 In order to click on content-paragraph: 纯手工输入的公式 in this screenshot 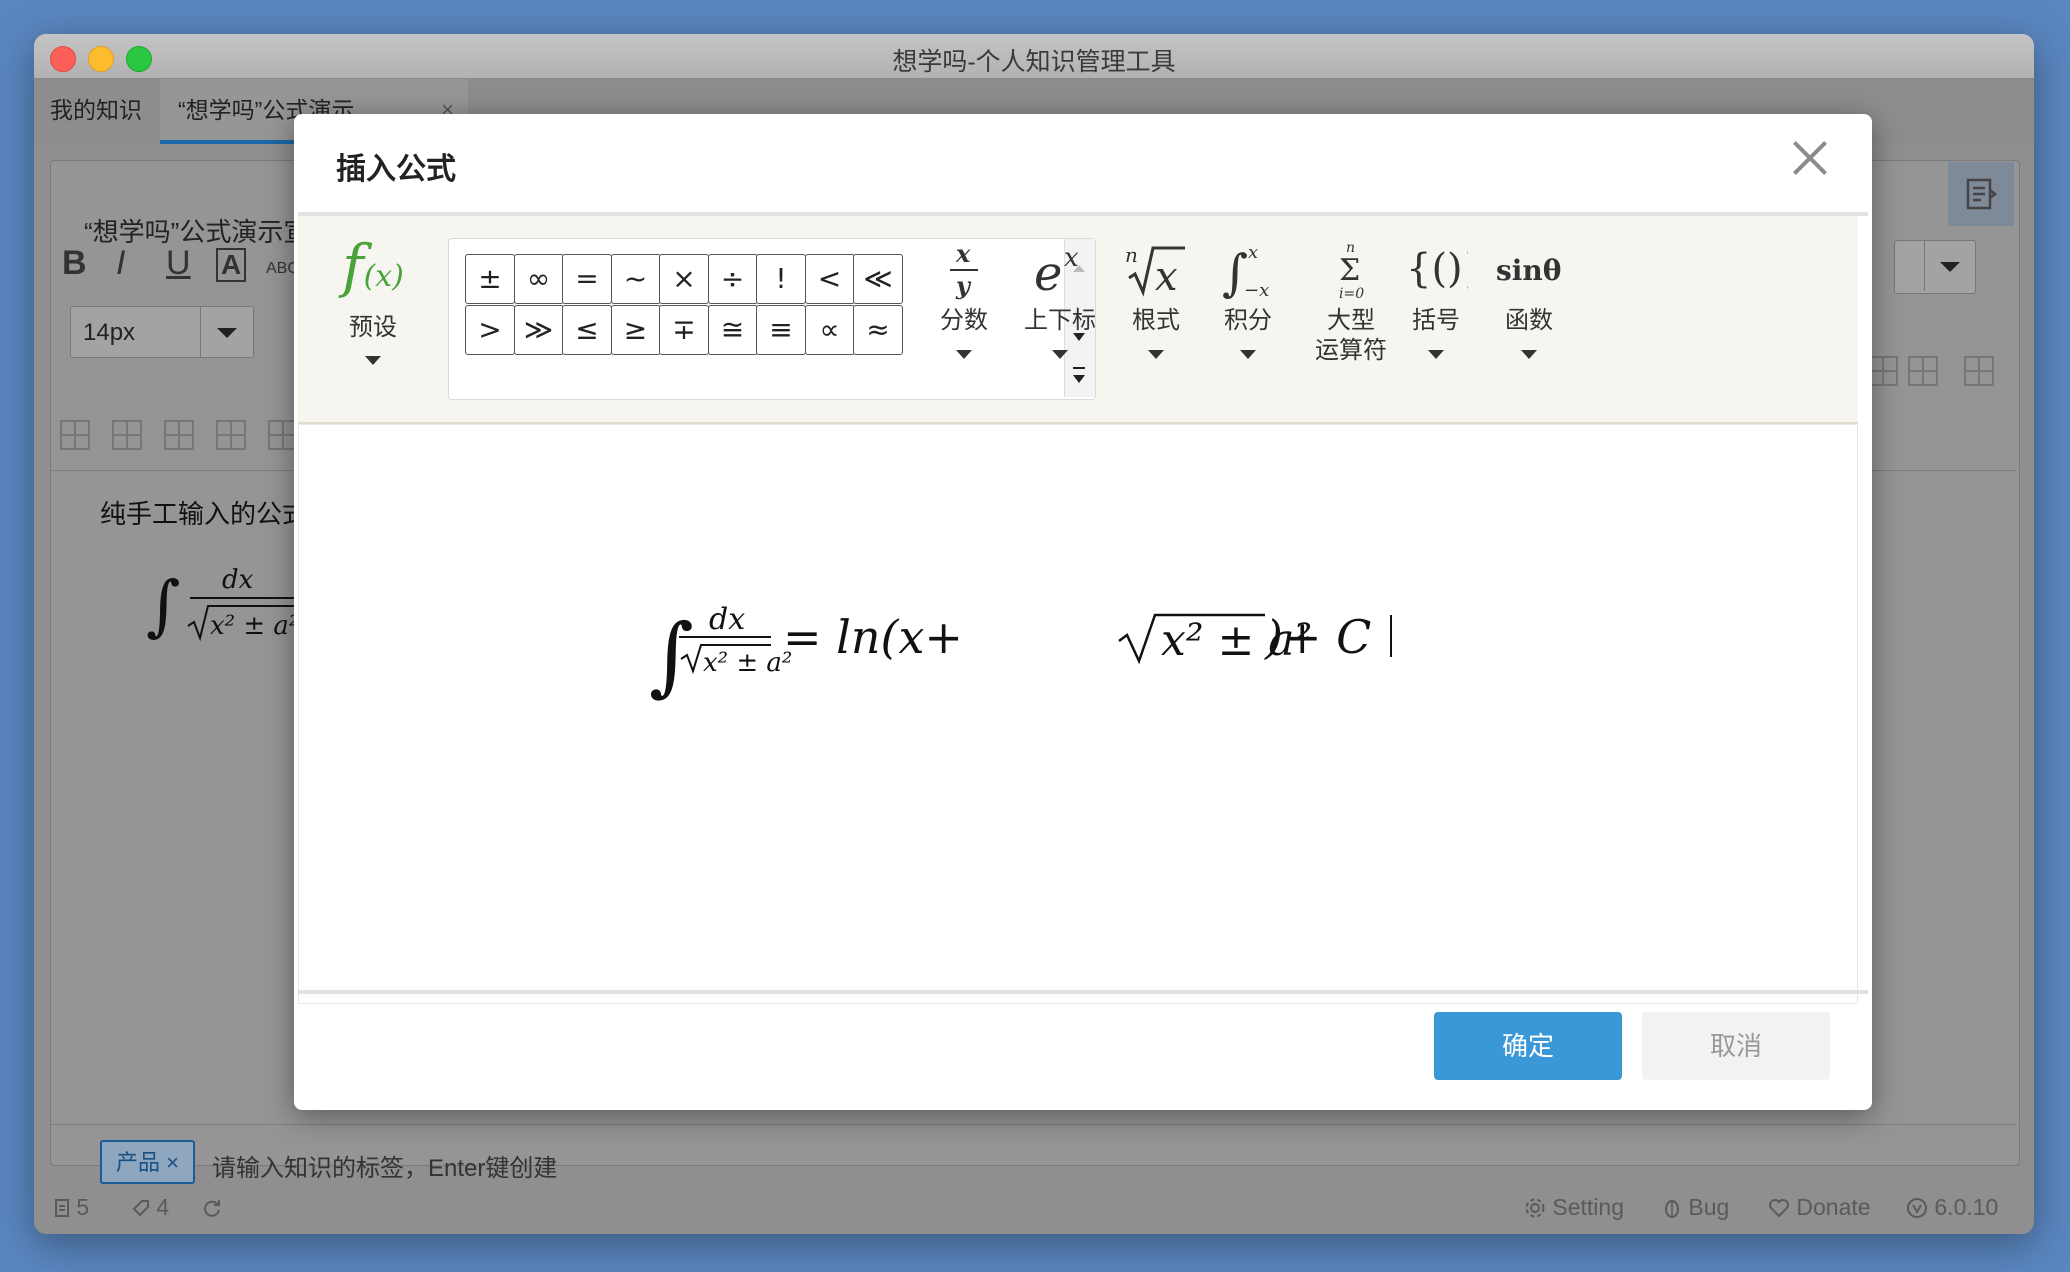, I will do `click(204, 512)`.